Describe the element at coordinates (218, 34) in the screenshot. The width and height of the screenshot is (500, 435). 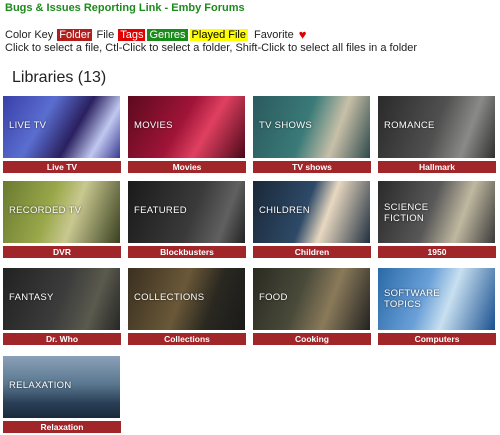
I see `key-played-file: Played File` at that location.